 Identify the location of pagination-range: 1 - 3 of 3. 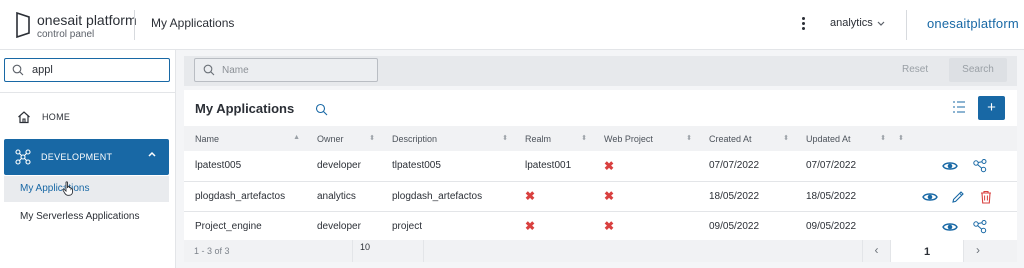
(212, 251).